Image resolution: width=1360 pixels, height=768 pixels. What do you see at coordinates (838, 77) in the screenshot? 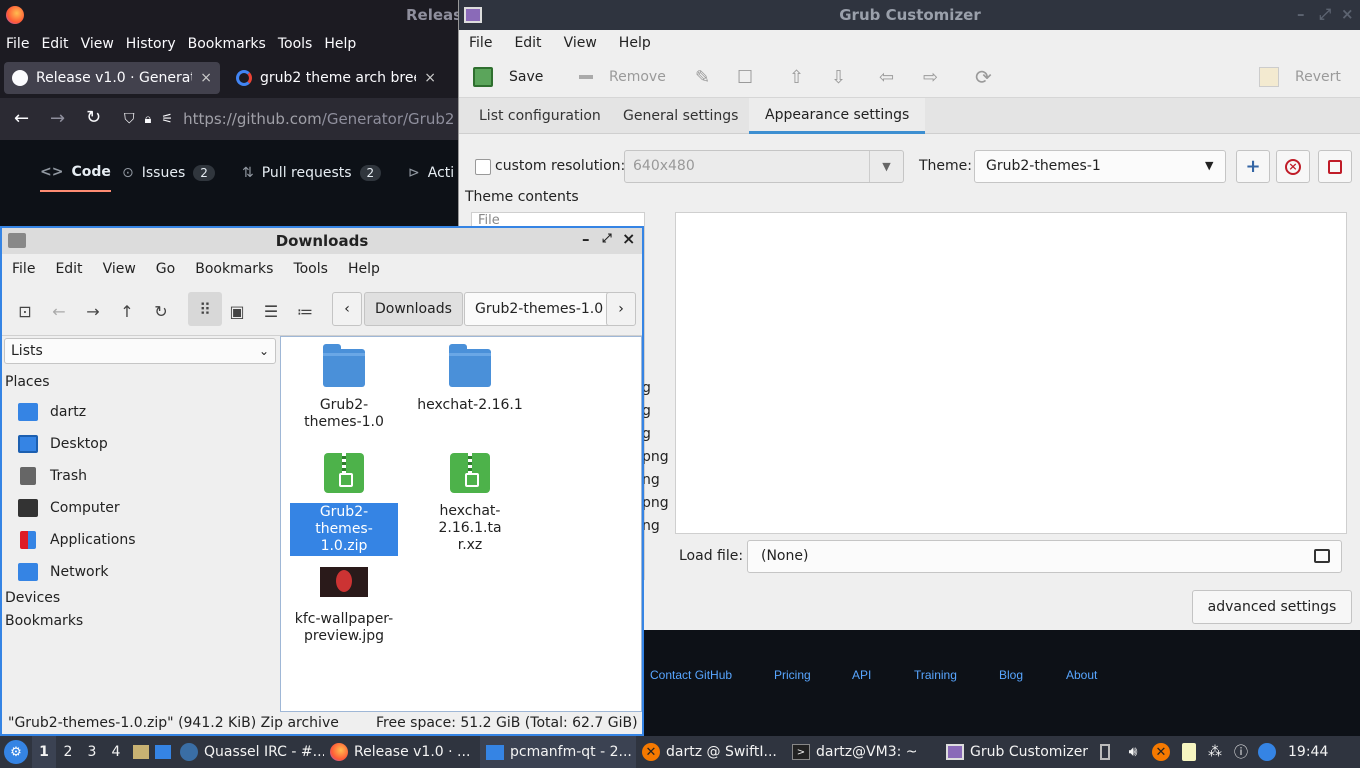
I see `move-down-icon: ⇩` at bounding box center [838, 77].